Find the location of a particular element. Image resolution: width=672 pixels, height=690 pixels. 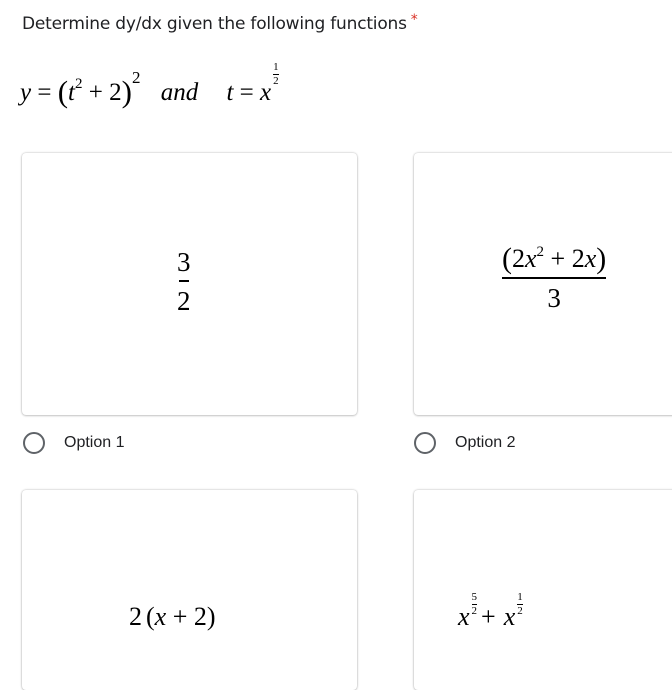

fraction: 3 2 is located at coordinates (184, 282).